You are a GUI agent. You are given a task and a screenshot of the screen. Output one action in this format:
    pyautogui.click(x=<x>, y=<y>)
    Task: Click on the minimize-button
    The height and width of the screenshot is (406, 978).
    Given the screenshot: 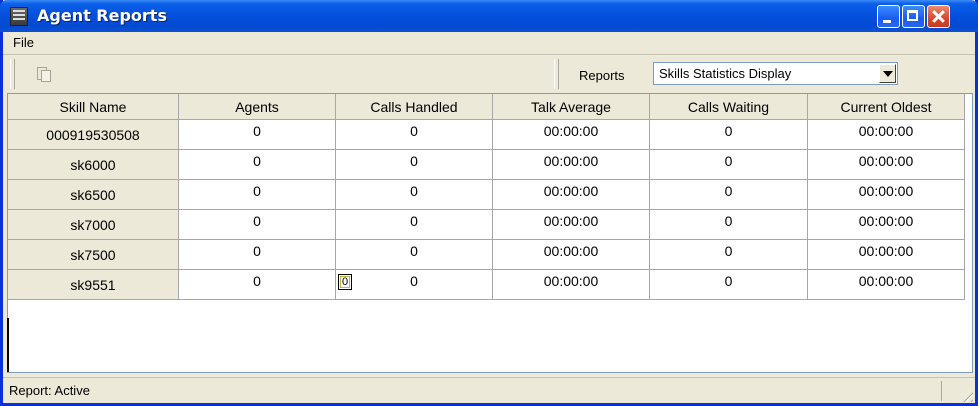 What is the action you would take?
    pyautogui.click(x=888, y=16)
    